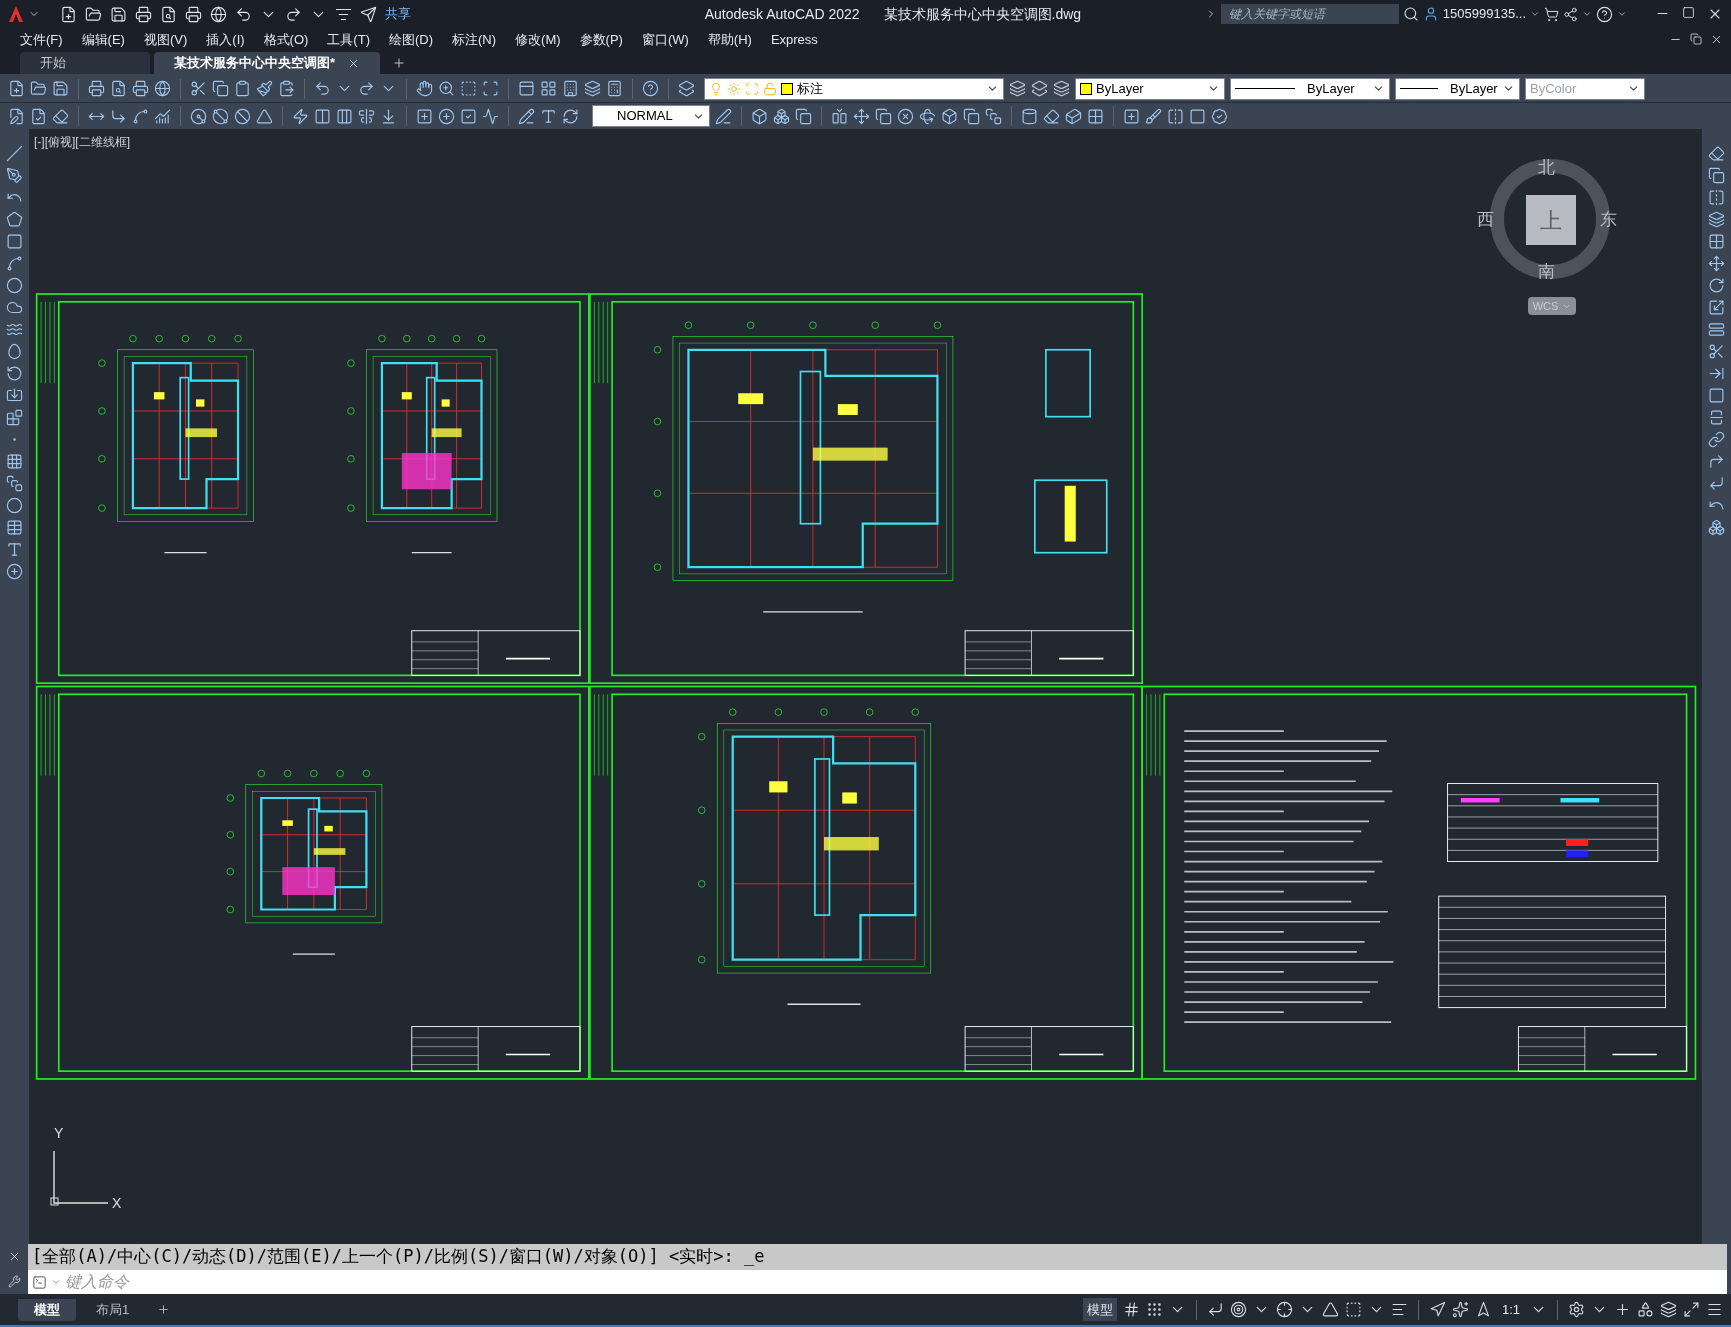 The width and height of the screenshot is (1731, 1327). Describe the element at coordinates (103, 39) in the screenshot. I see `menu-item: 编辑(E)` at that location.